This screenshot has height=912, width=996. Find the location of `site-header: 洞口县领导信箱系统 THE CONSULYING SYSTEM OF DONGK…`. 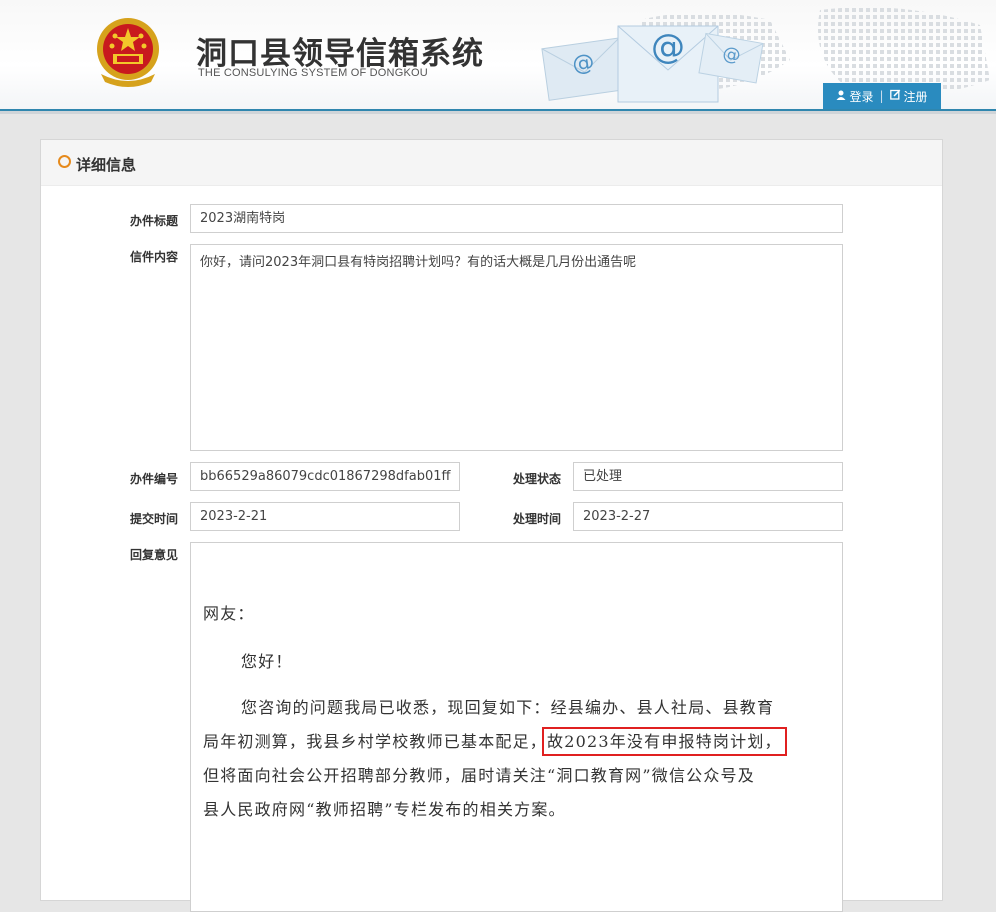

site-header: 洞口县领导信箱系统 THE CONSULYING SYSTEM OF DONGK… is located at coordinates (498, 54).